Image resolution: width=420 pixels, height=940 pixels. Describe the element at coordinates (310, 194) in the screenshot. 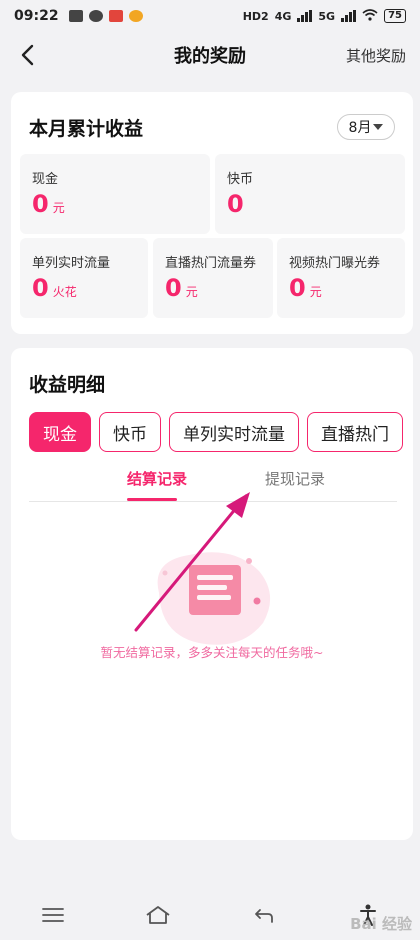

I see `coins-stat: 快币 0` at that location.